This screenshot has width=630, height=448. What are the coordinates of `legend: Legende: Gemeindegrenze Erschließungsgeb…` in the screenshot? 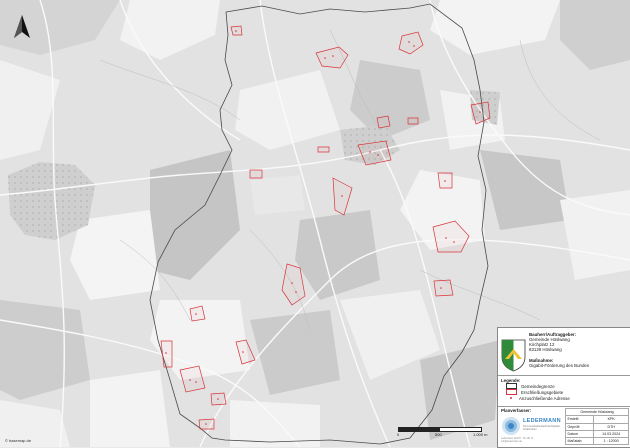 It's located at (563, 389).